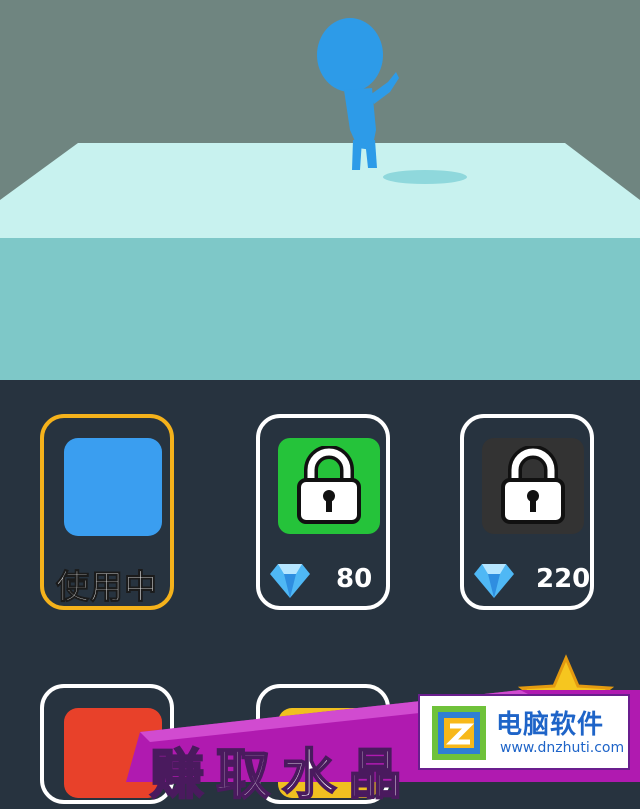  I want to click on watermark-title: 电脑软件, so click(550, 725).